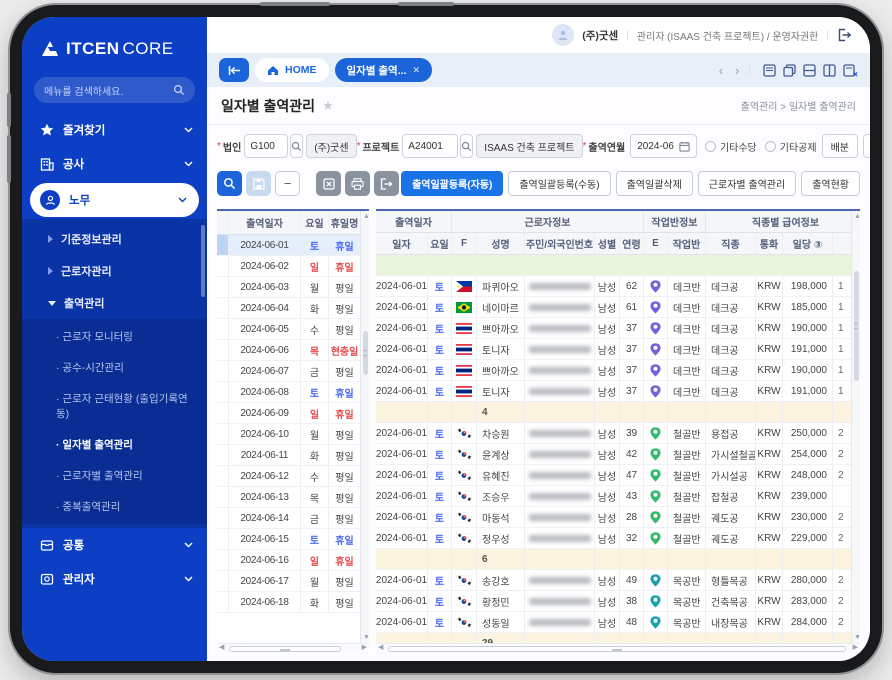 This screenshot has width=892, height=680. Describe the element at coordinates (114, 164) in the screenshot. I see `sidebar-item-construction: 공사` at that location.